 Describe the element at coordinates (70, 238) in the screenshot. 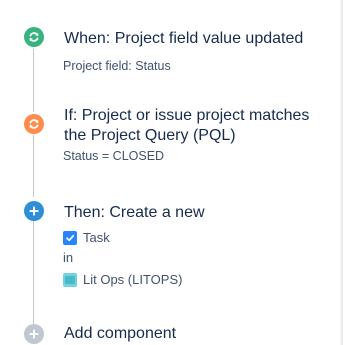

I see `task-checkbox-icon` at that location.